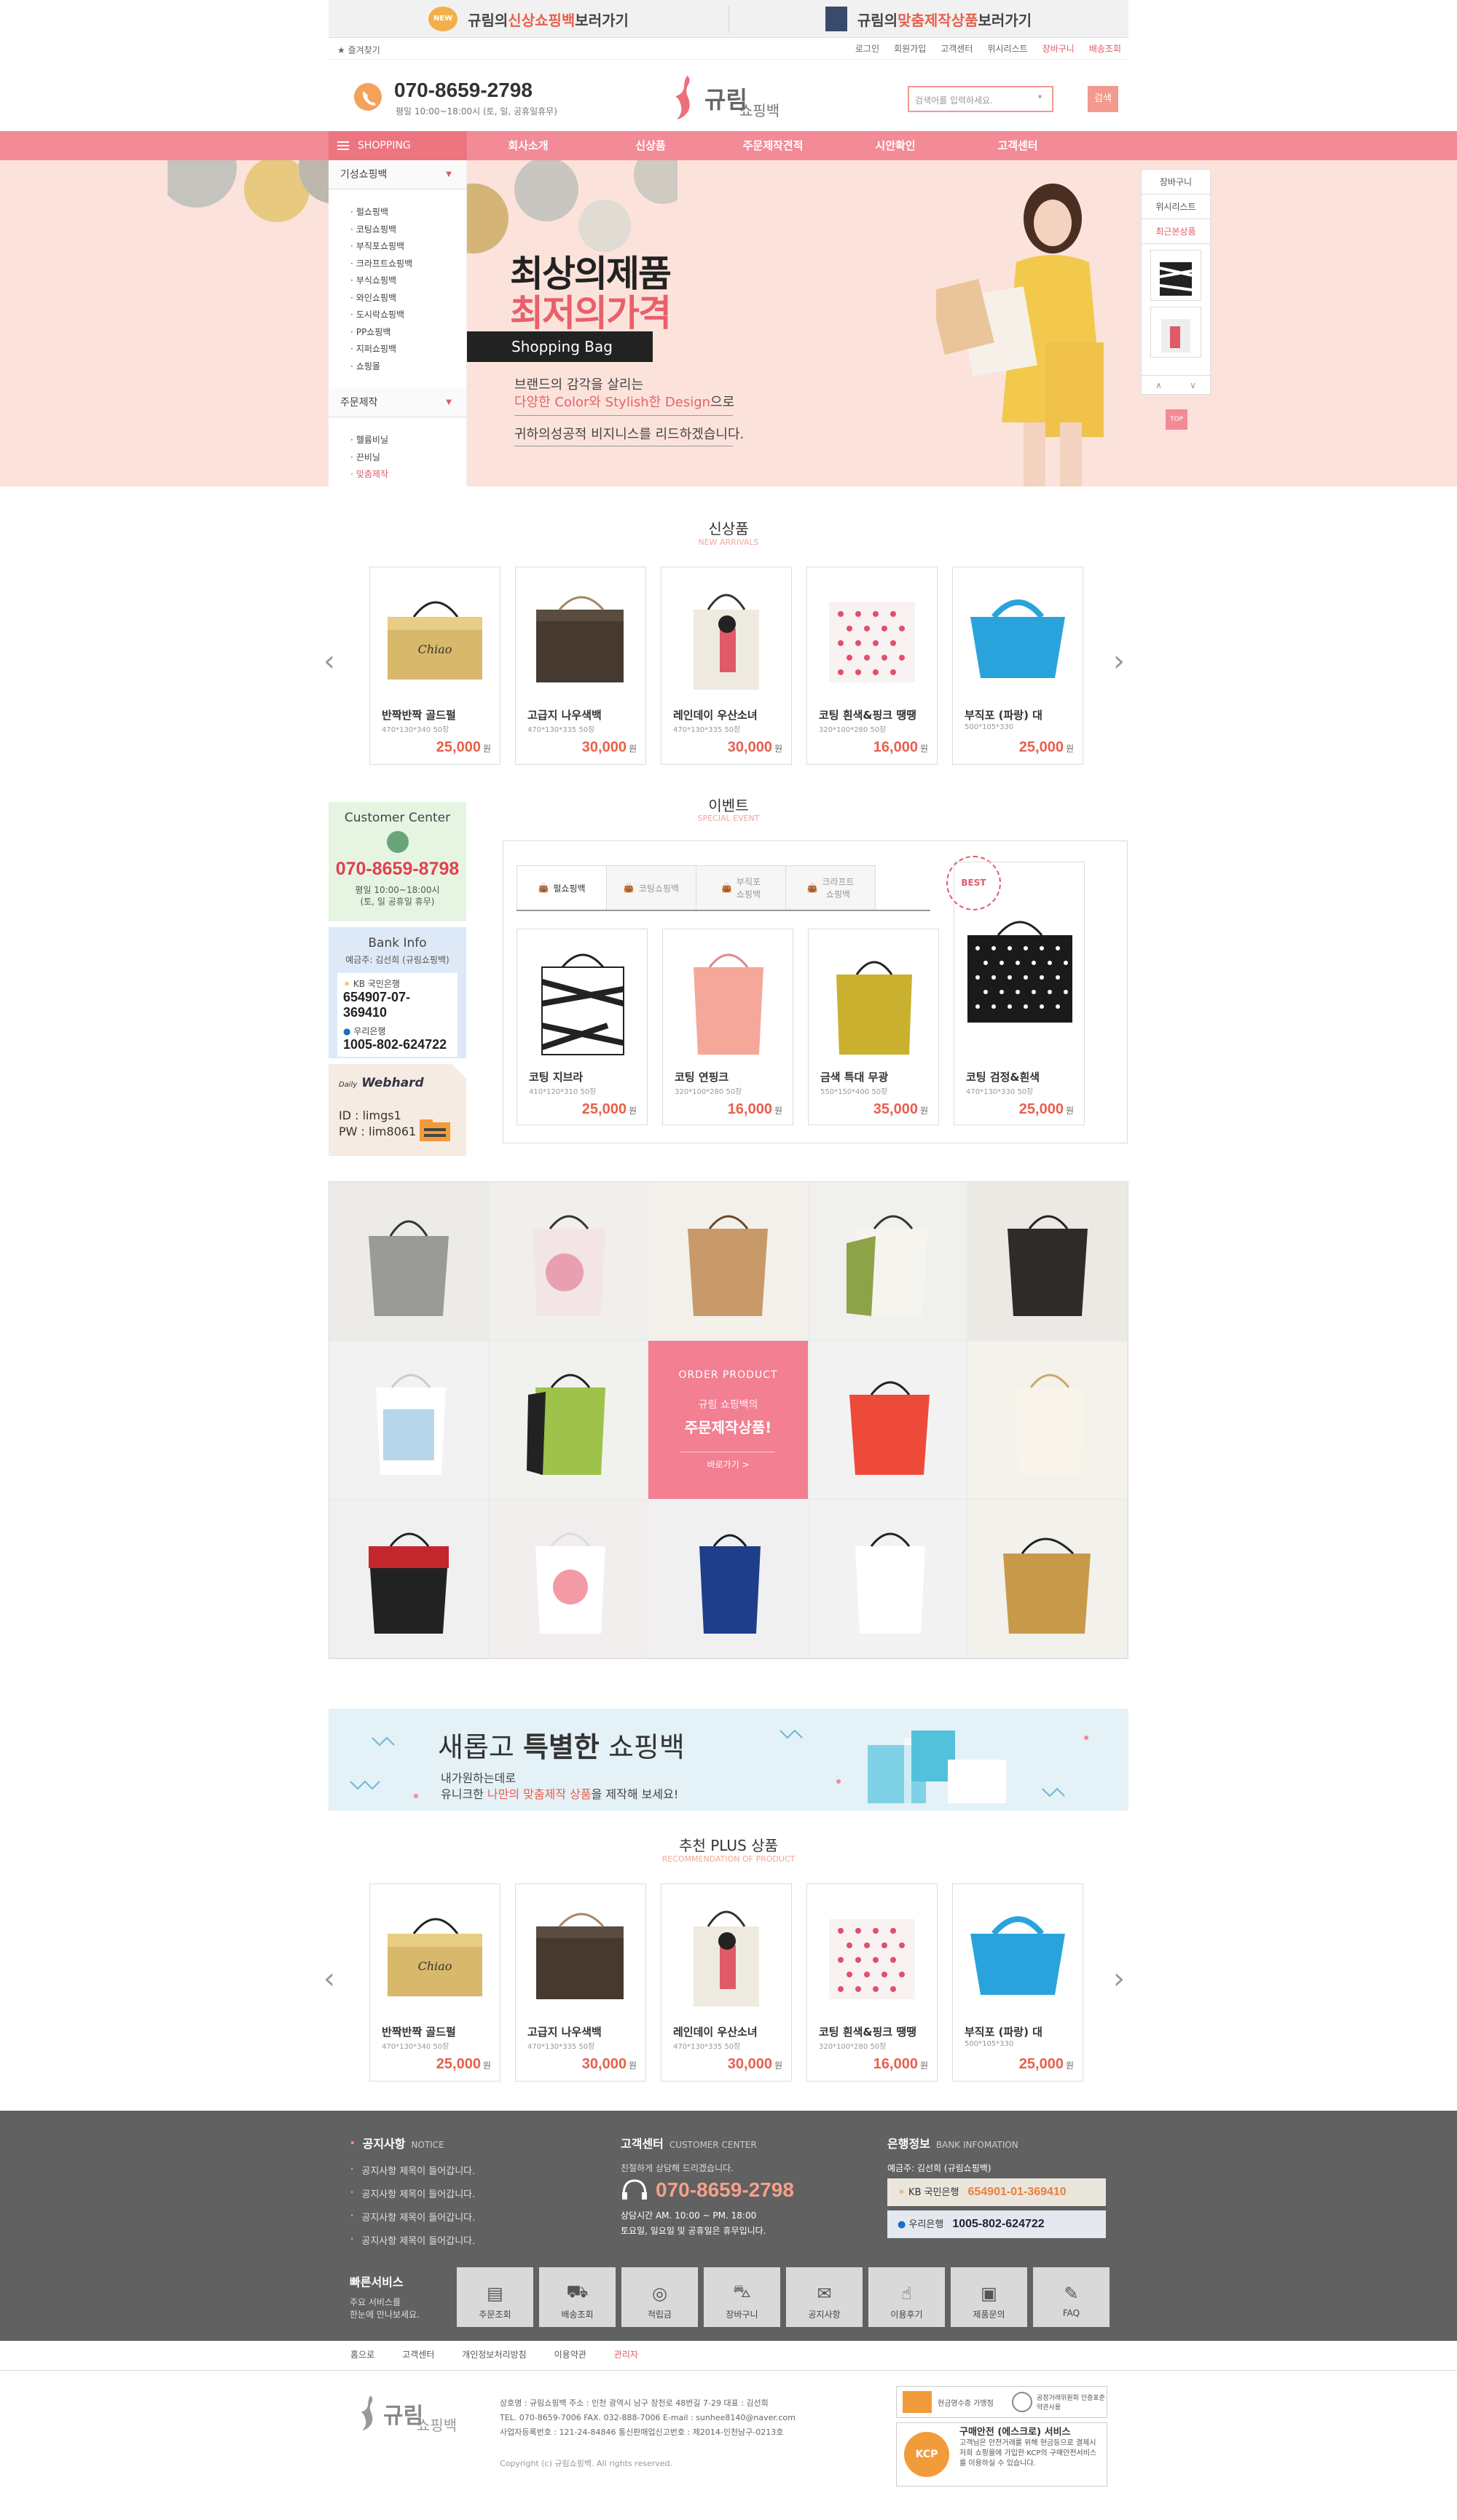 The height and width of the screenshot is (2520, 1457). Describe the element at coordinates (398, 402) in the screenshot. I see `category-group-custom: 주문제작 ▼` at that location.